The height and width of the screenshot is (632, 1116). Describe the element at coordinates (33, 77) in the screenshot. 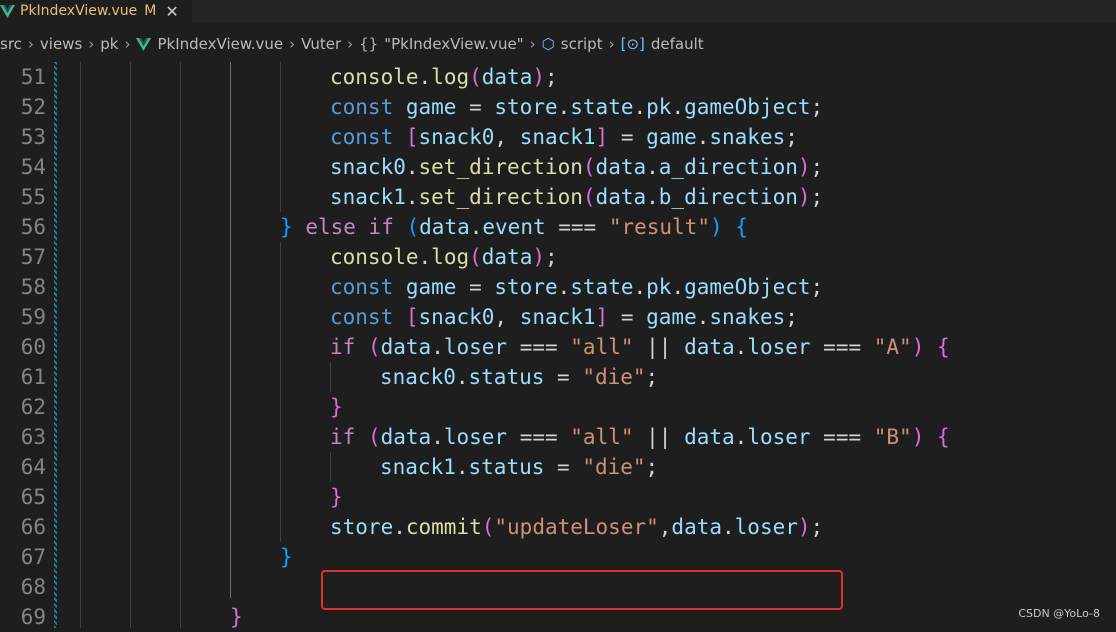

I see `line-number: 51` at that location.